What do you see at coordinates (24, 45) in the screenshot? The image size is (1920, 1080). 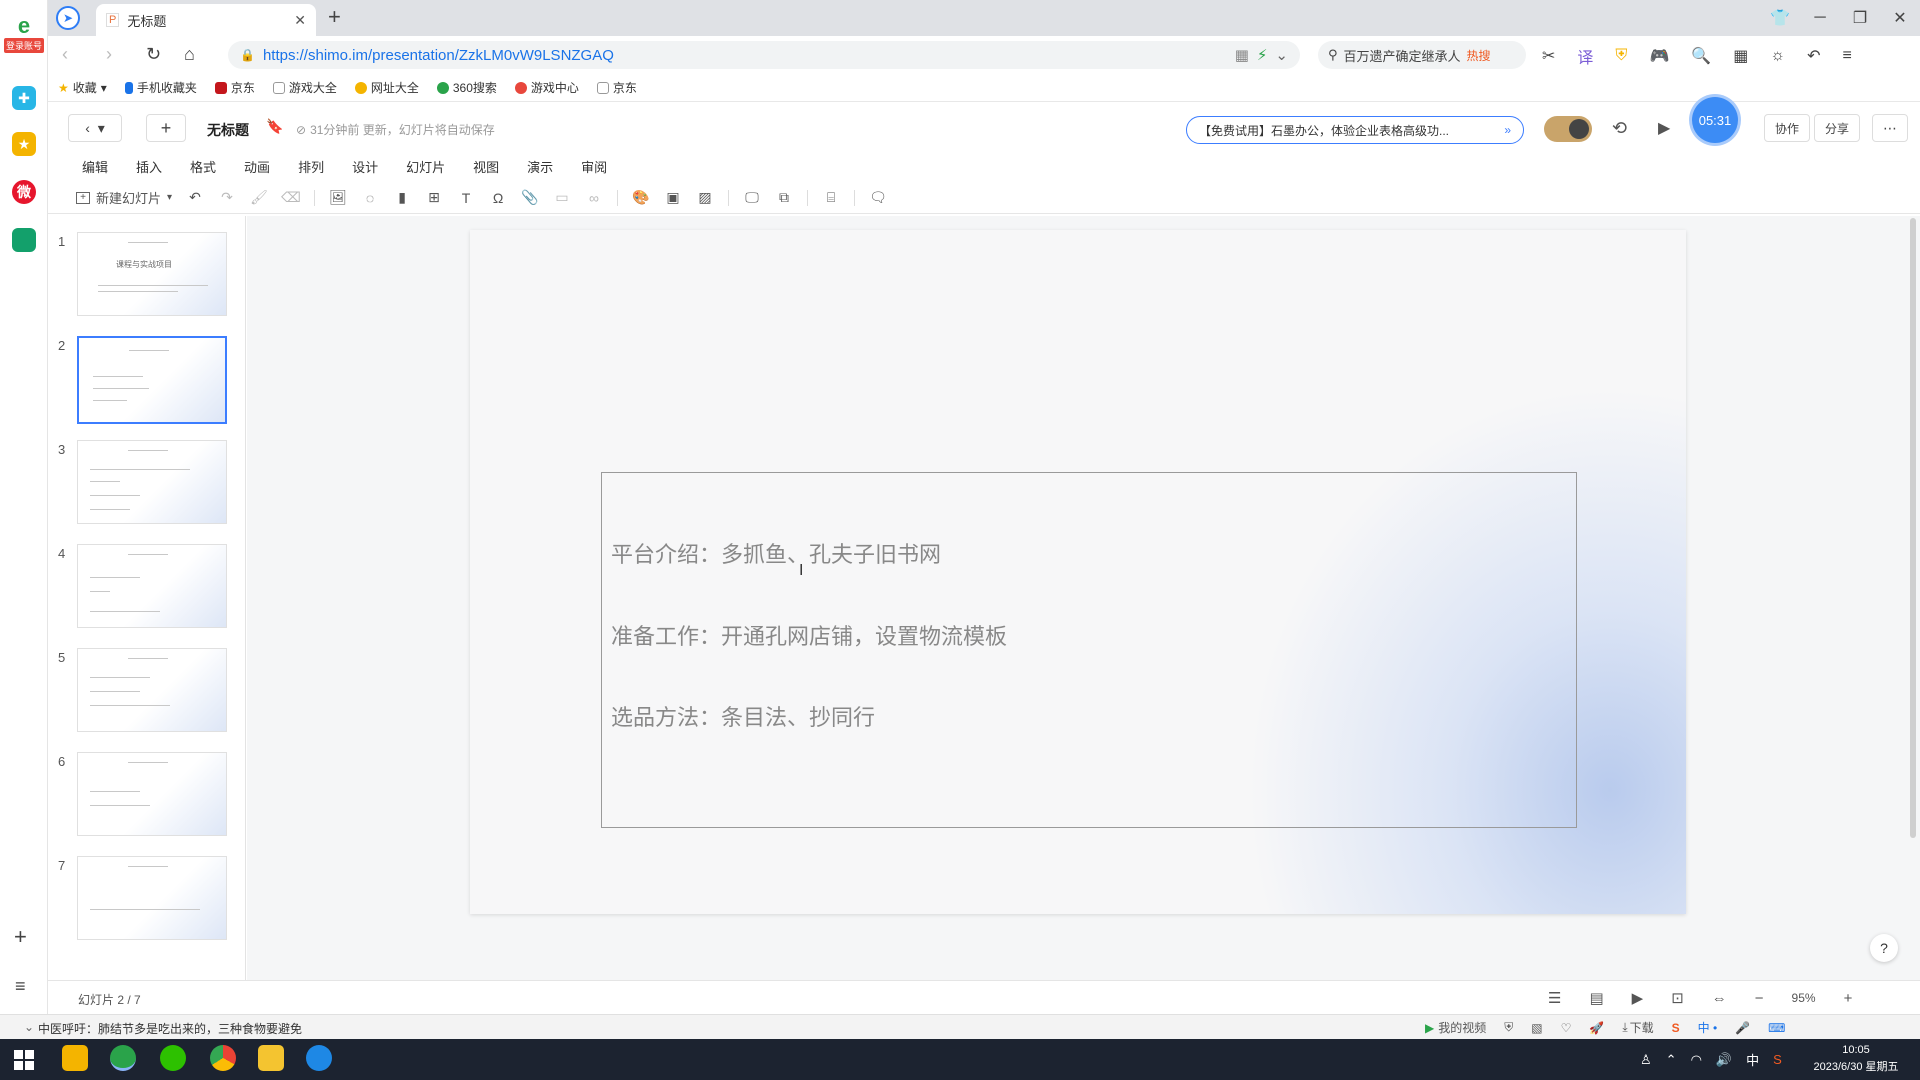 I see `login-badge: 登录账号` at bounding box center [24, 45].